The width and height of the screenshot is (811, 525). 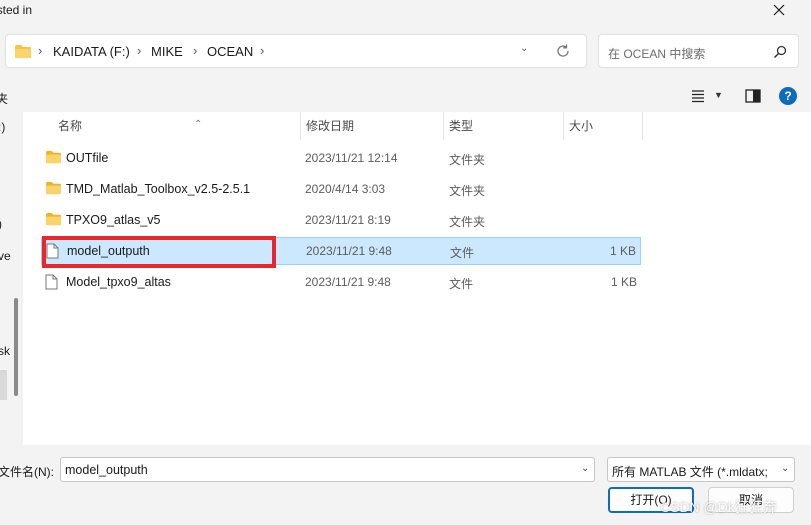 I want to click on file-name: Model_tpxo9_altas, so click(x=118, y=282).